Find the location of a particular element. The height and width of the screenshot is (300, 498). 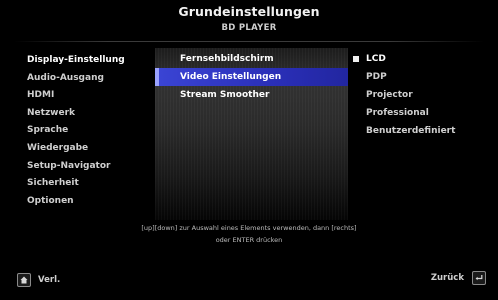

zurueck-button: Zurück is located at coordinates (458, 278).